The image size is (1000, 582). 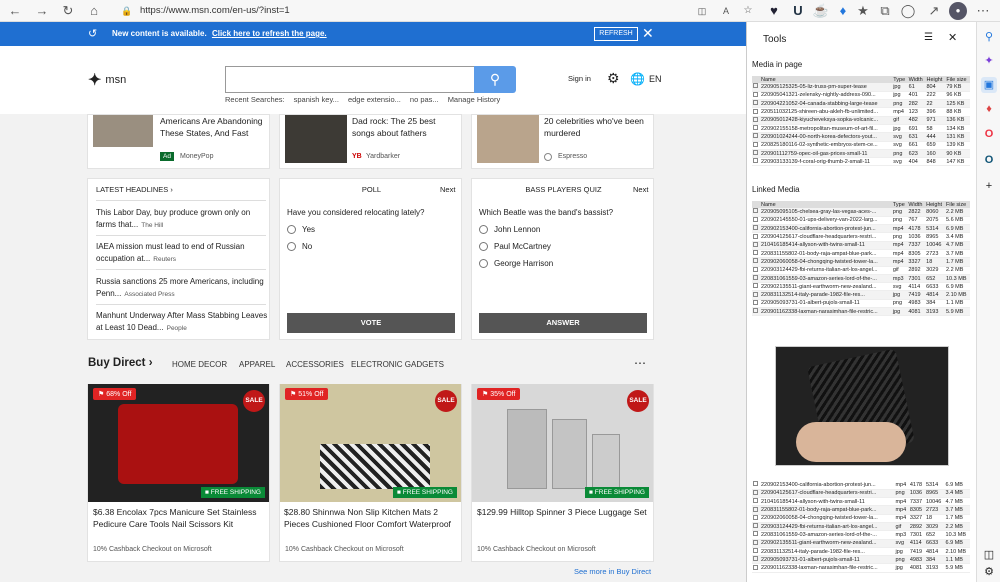 I want to click on sidebar-layout-icon: ◫, so click(x=989, y=555).